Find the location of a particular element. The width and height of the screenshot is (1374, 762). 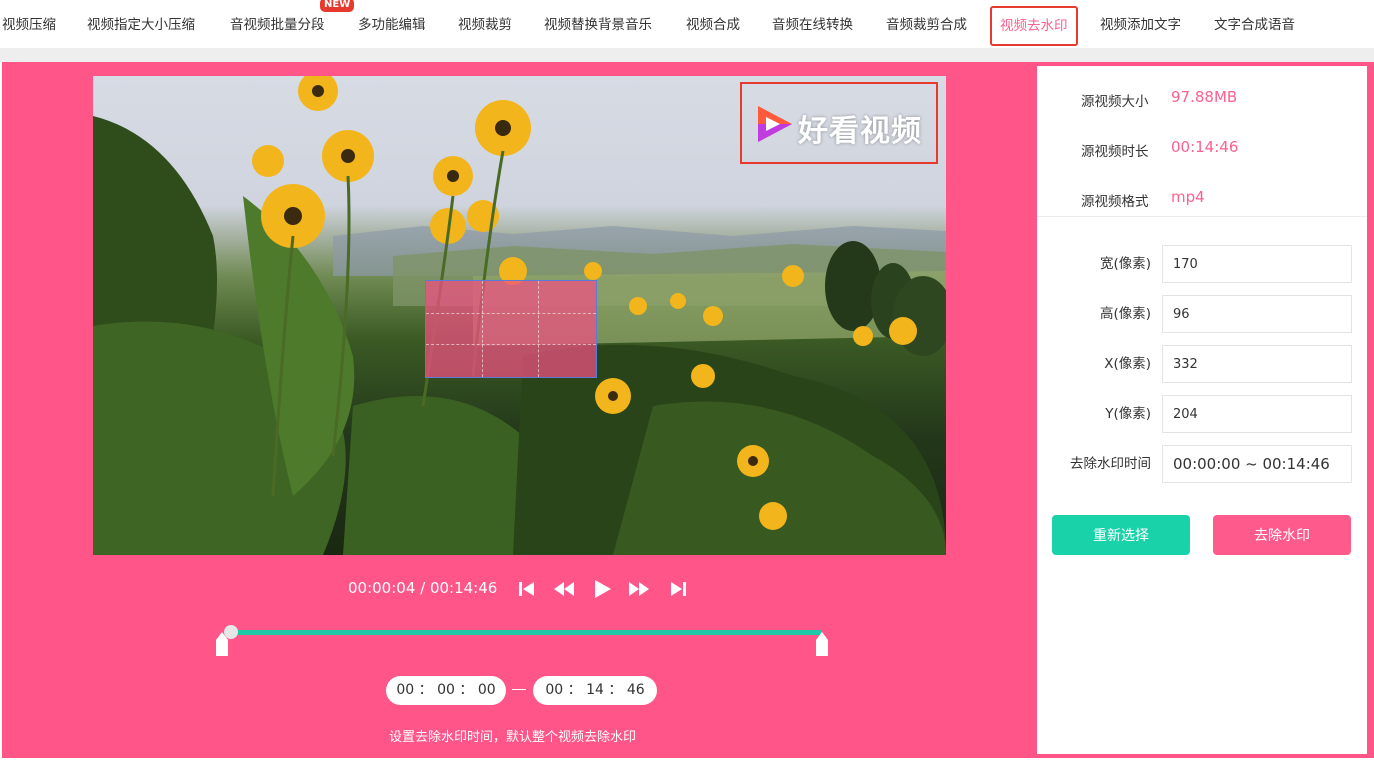

nav-item-text-to-speech: 文字合成语音 is located at coordinates (1254, 25).